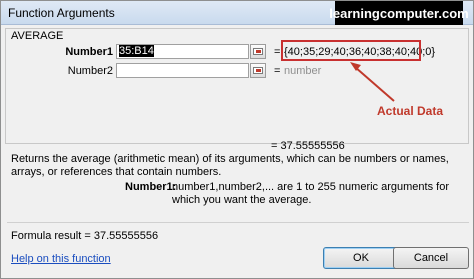 This screenshot has width=474, height=279. Describe the element at coordinates (277, 52) in the screenshot. I see `number1-equals: =` at that location.